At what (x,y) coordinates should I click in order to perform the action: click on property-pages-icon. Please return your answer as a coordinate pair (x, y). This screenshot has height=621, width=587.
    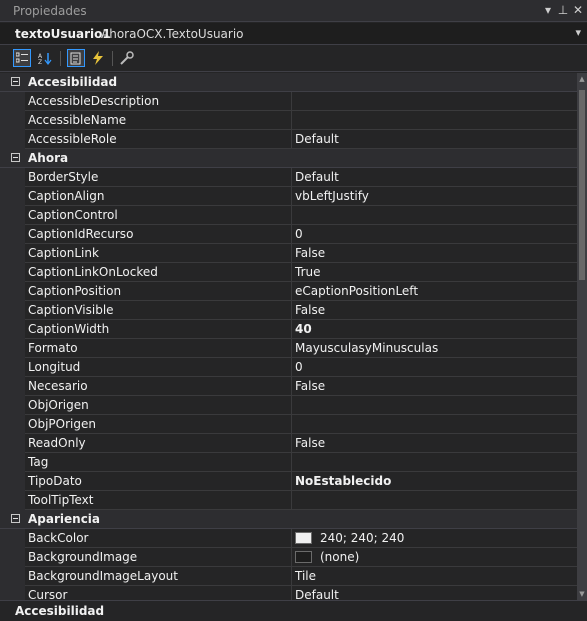
    Looking at the image, I should click on (127, 58).